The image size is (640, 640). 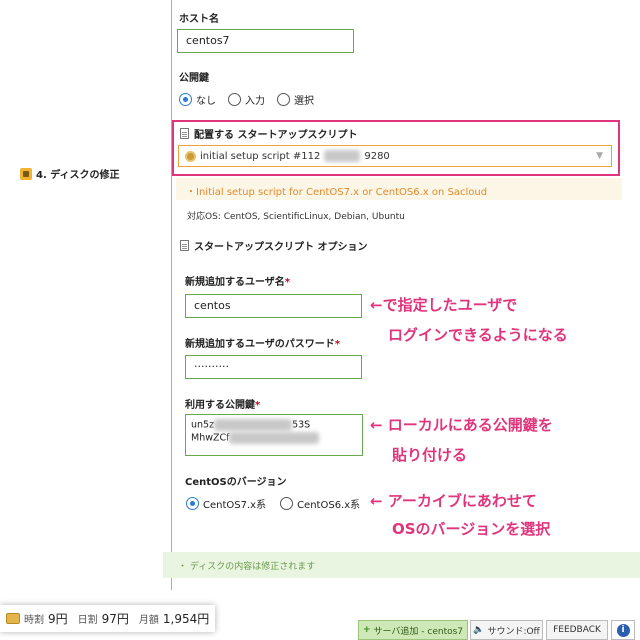 I want to click on monthly-label: 月額, so click(x=148, y=620).